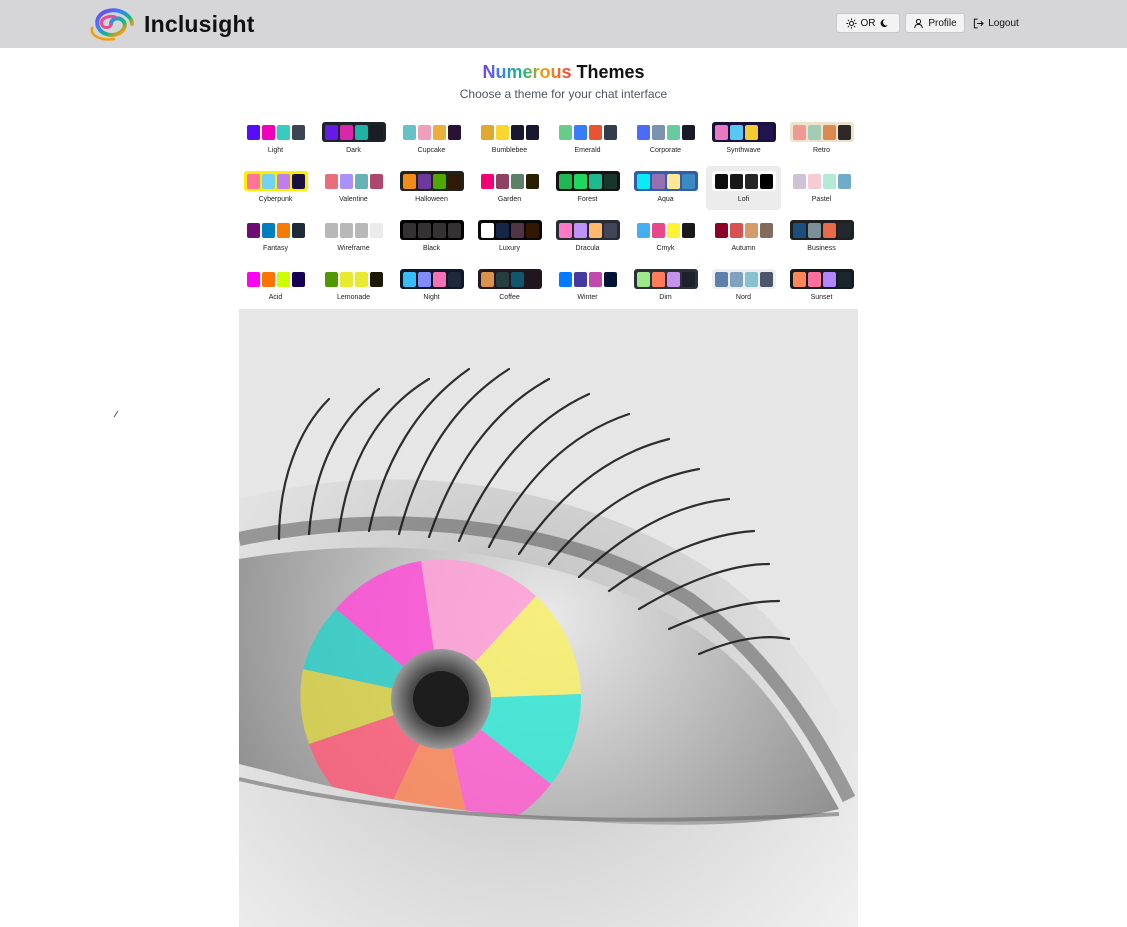  Describe the element at coordinates (996, 23) in the screenshot. I see `logout-button: Logout` at that location.